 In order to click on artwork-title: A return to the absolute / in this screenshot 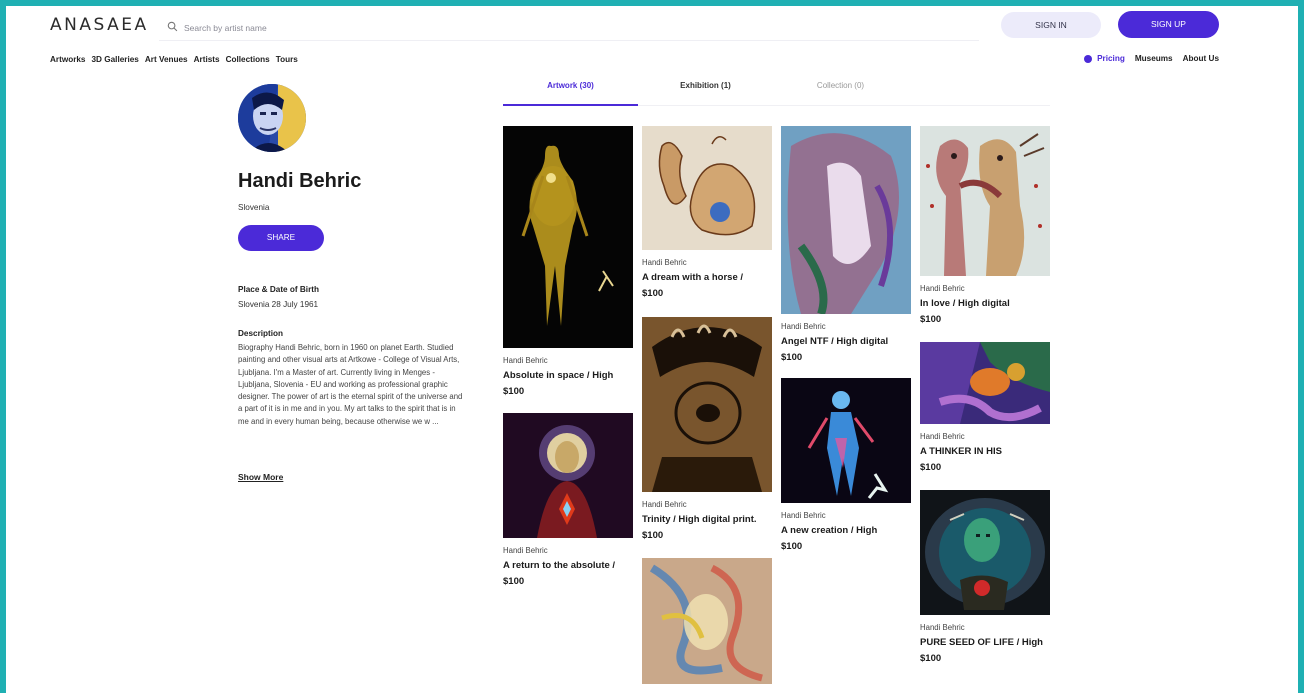, I will do `click(568, 565)`.